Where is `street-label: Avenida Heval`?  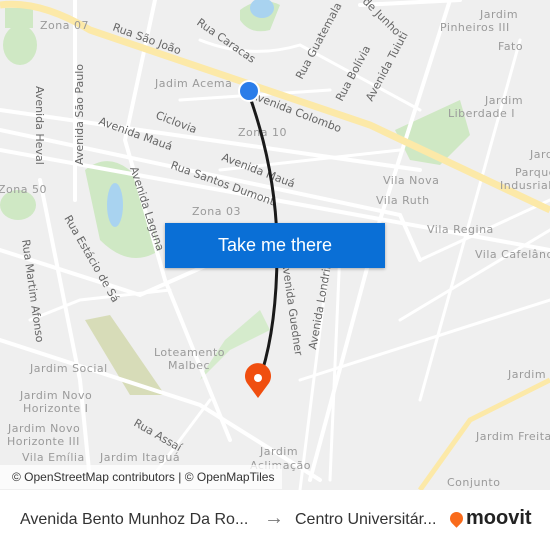 street-label: Avenida Heval is located at coordinates (39, 125).